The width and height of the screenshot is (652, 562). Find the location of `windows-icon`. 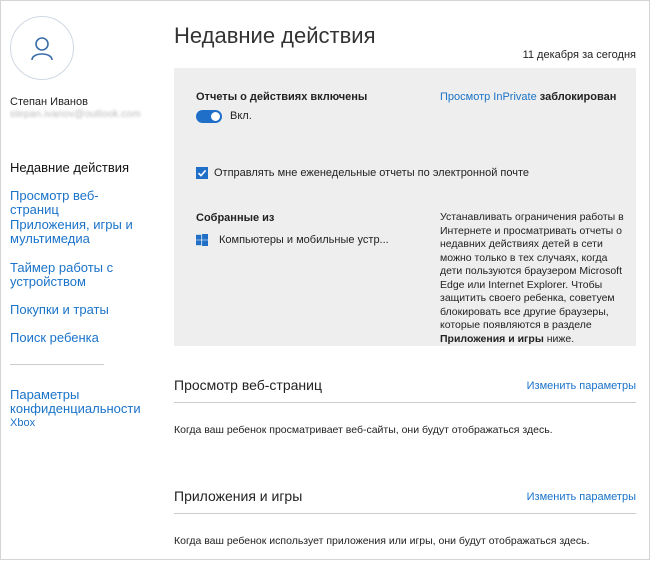

windows-icon is located at coordinates (202, 240).